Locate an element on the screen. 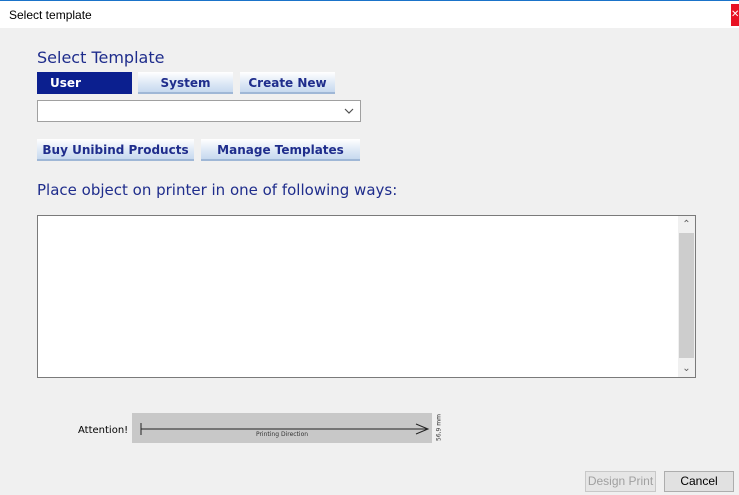  direction-arrow-icon is located at coordinates (285, 429).